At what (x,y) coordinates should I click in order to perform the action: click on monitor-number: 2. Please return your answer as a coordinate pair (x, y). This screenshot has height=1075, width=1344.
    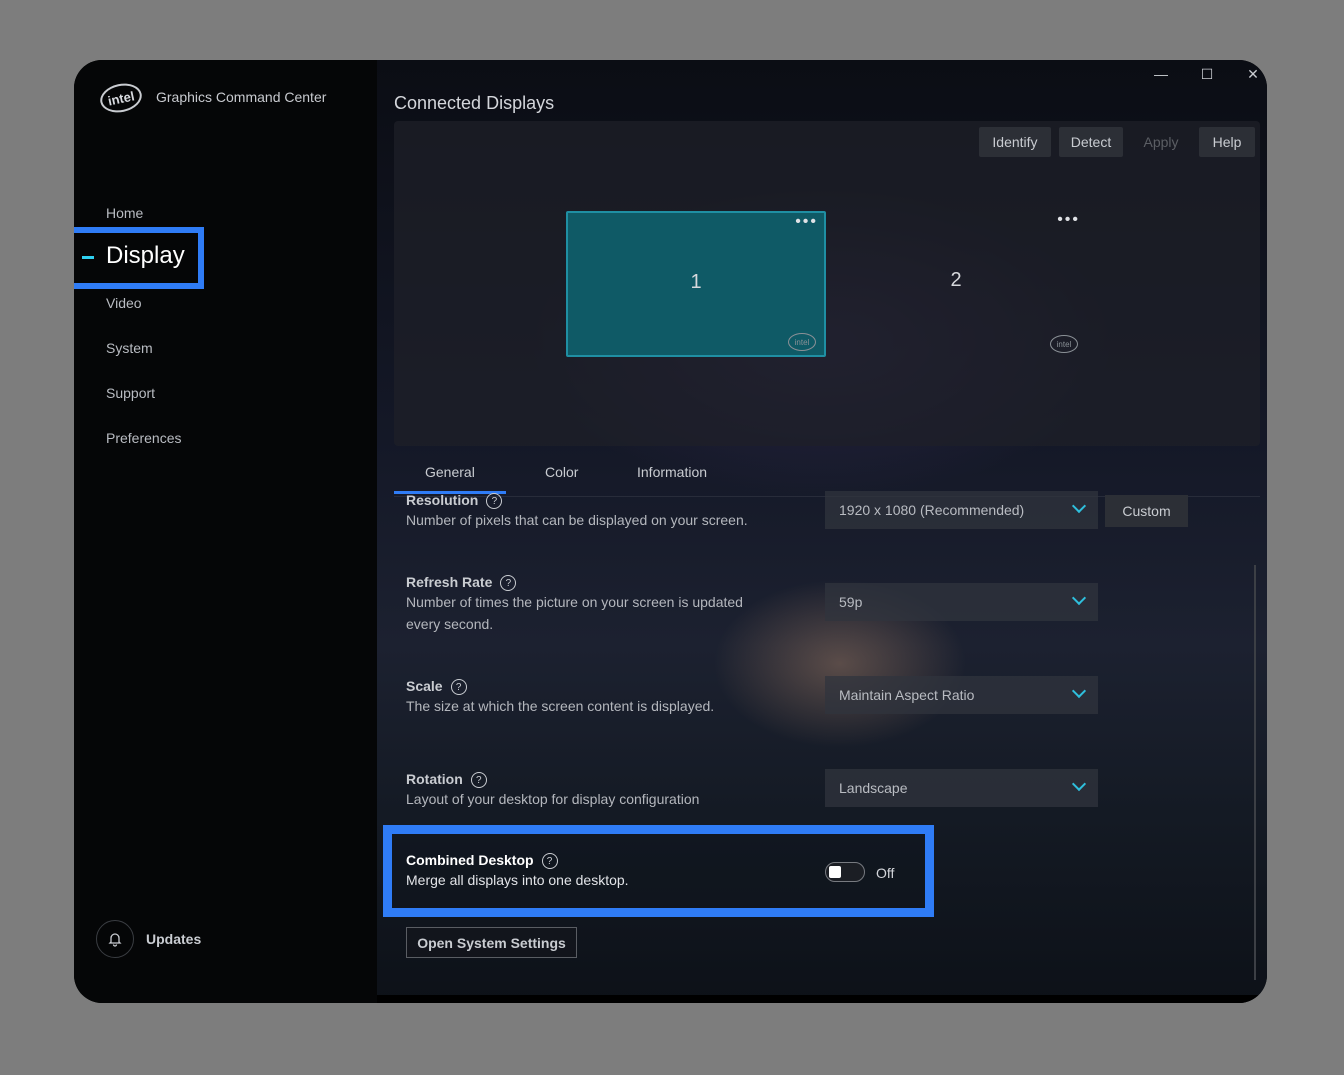
    Looking at the image, I should click on (956, 280).